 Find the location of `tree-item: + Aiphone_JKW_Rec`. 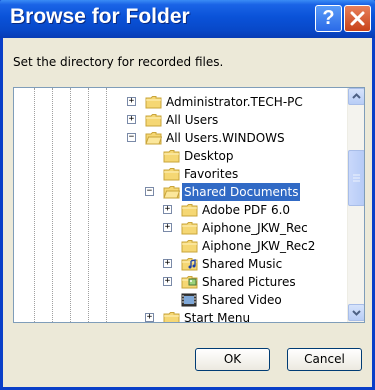

tree-item: + Aiphone_JKW_Rec is located at coordinates (179, 228).